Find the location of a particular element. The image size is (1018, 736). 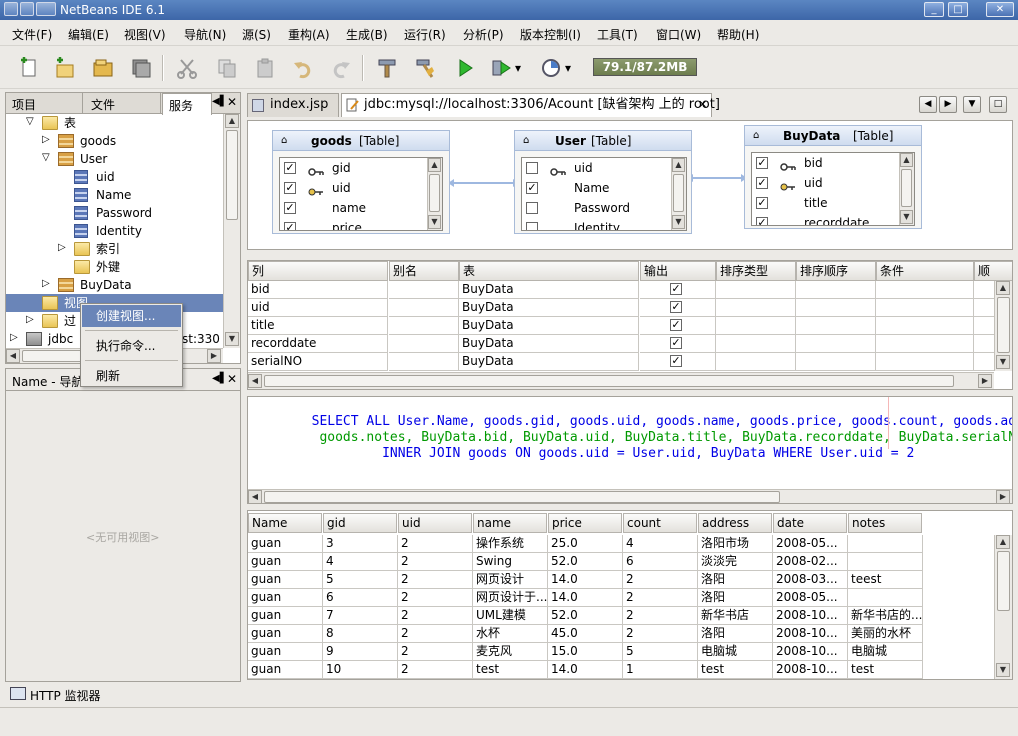

menu-4: 源(S) is located at coordinates (256, 34).